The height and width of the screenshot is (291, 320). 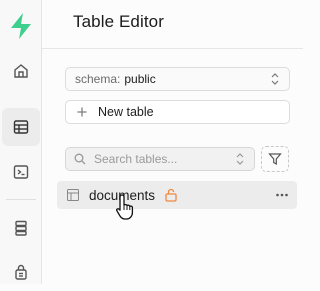 I want to click on sidebar-rail, so click(x=21, y=142).